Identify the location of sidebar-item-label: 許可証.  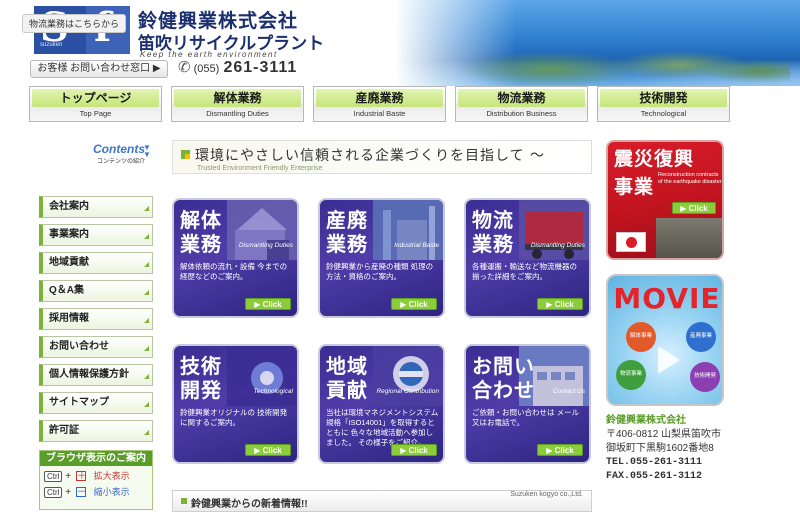
(64, 430).